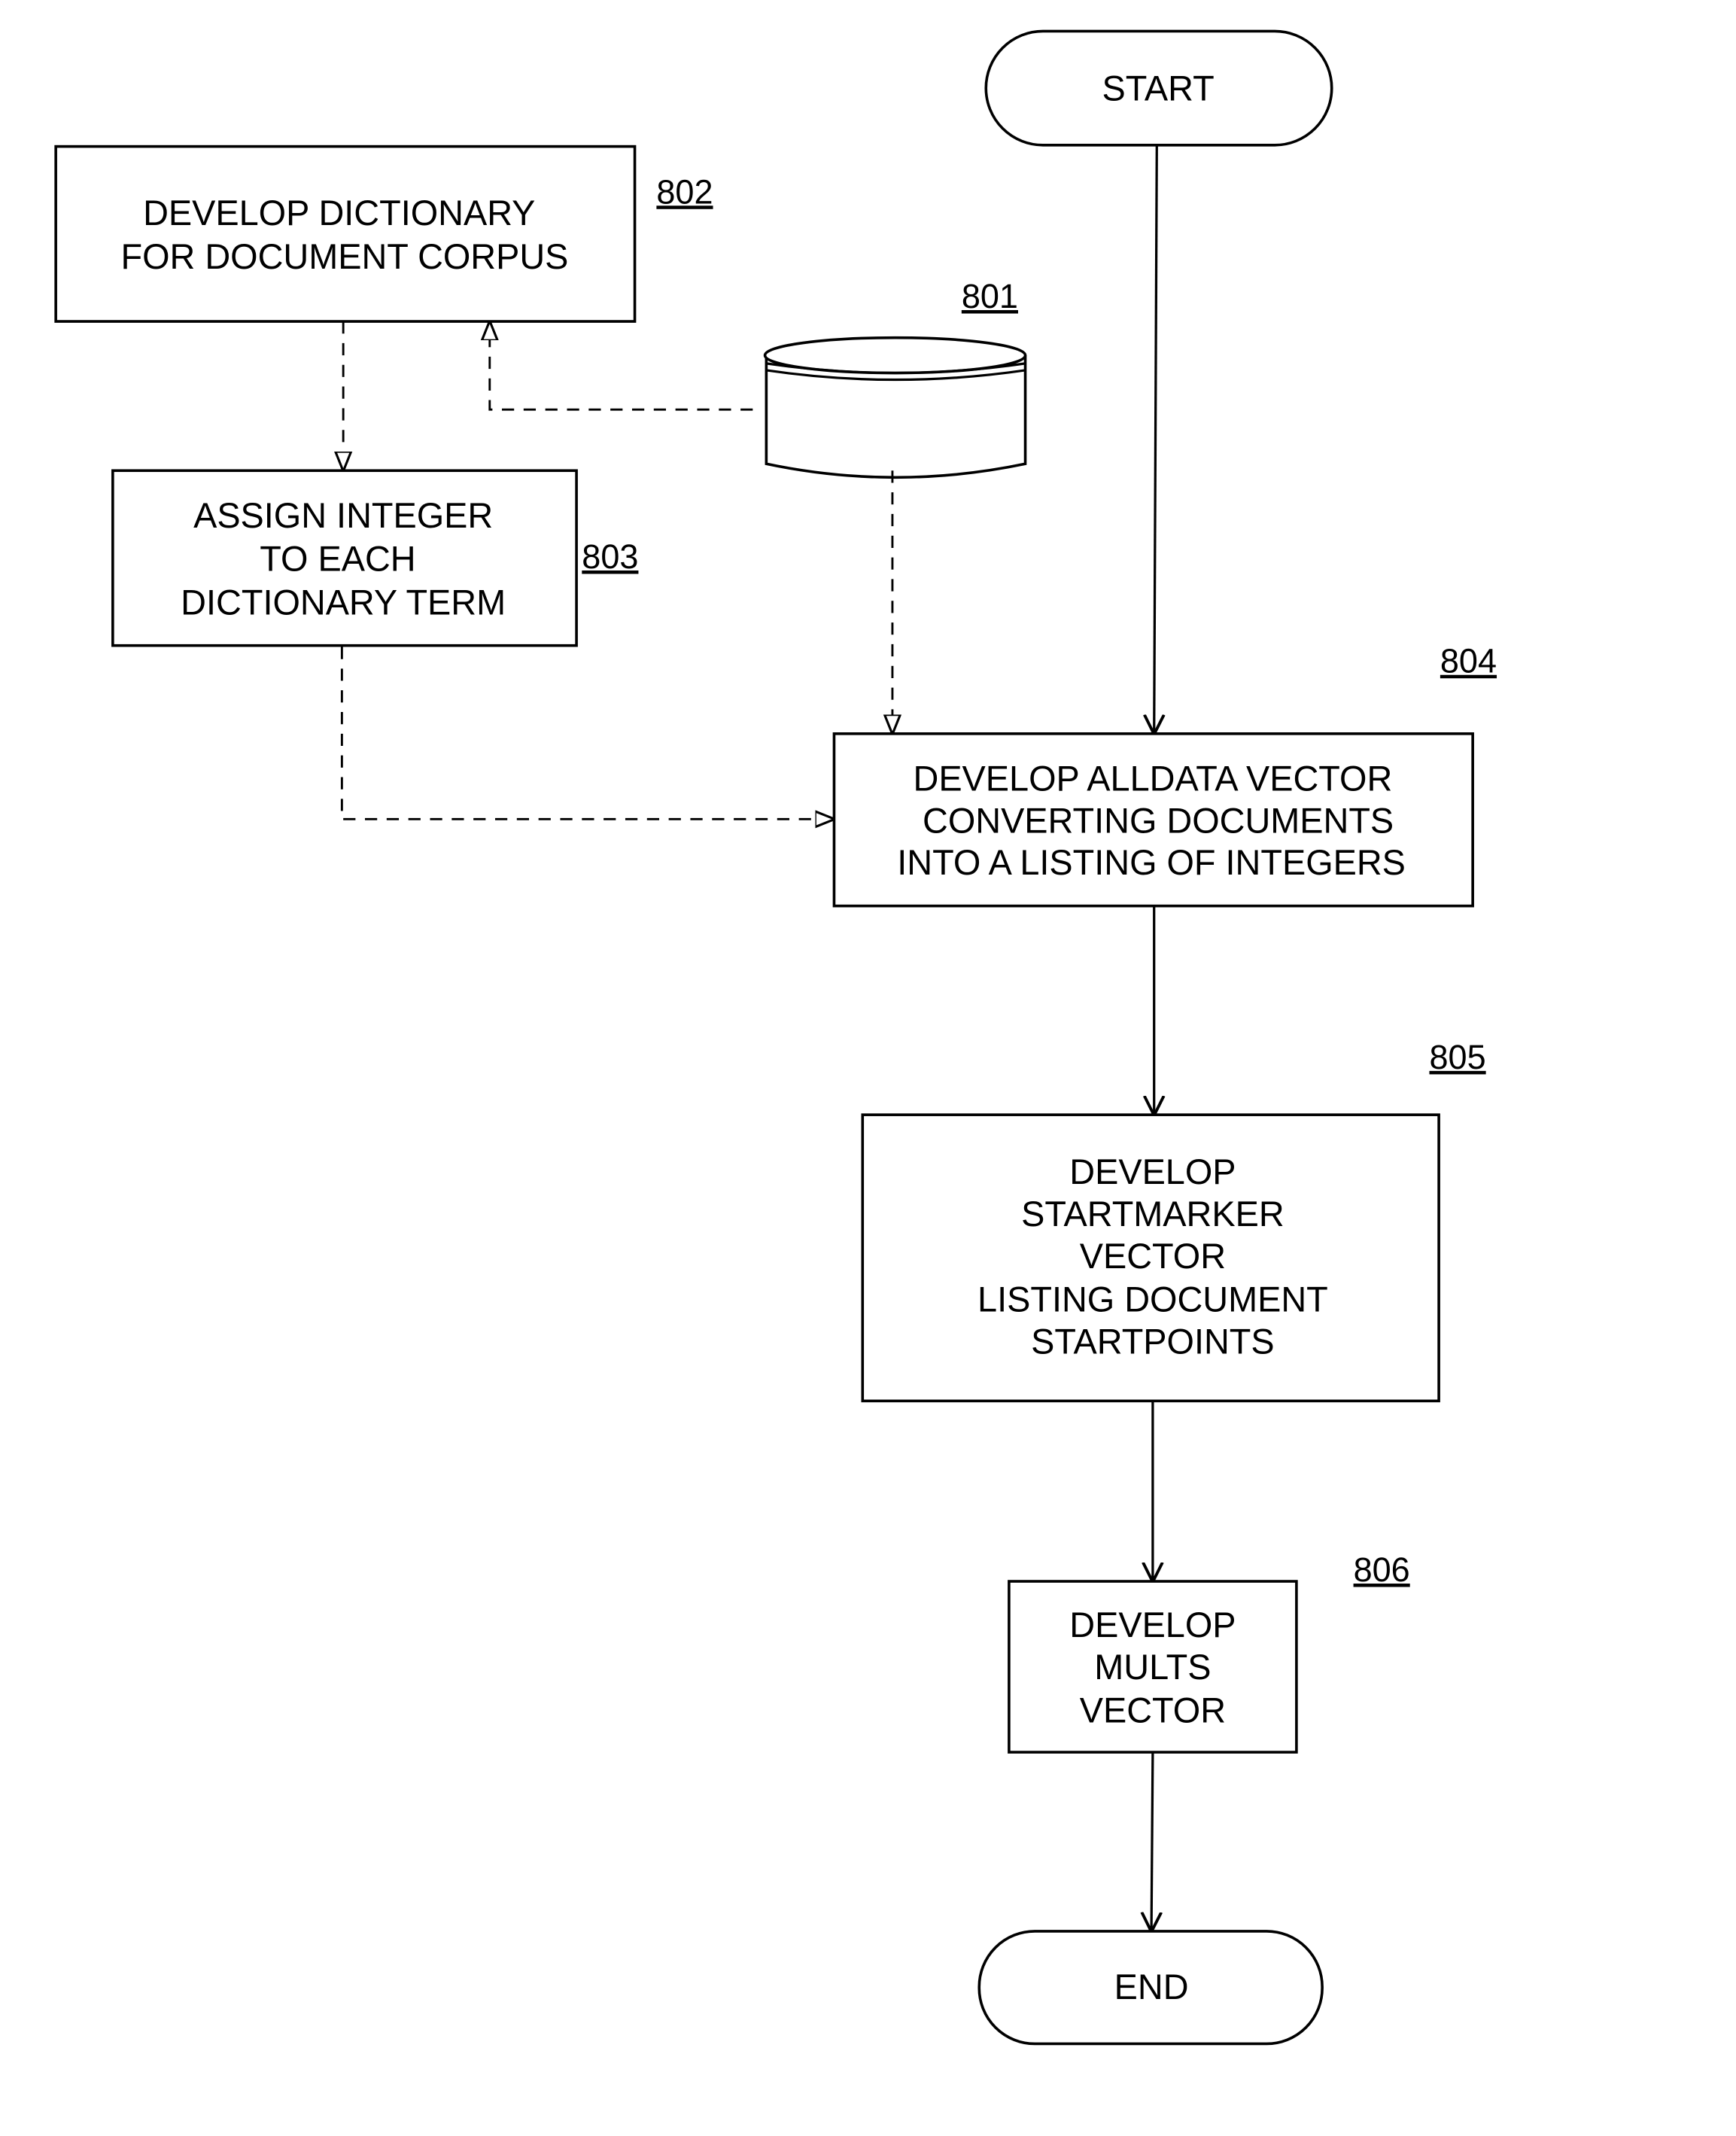 The width and height of the screenshot is (1736, 2136). Describe the element at coordinates (345, 256) in the screenshot. I see `process-802-line-2: FOR DOCUMENT CORPUS` at that location.